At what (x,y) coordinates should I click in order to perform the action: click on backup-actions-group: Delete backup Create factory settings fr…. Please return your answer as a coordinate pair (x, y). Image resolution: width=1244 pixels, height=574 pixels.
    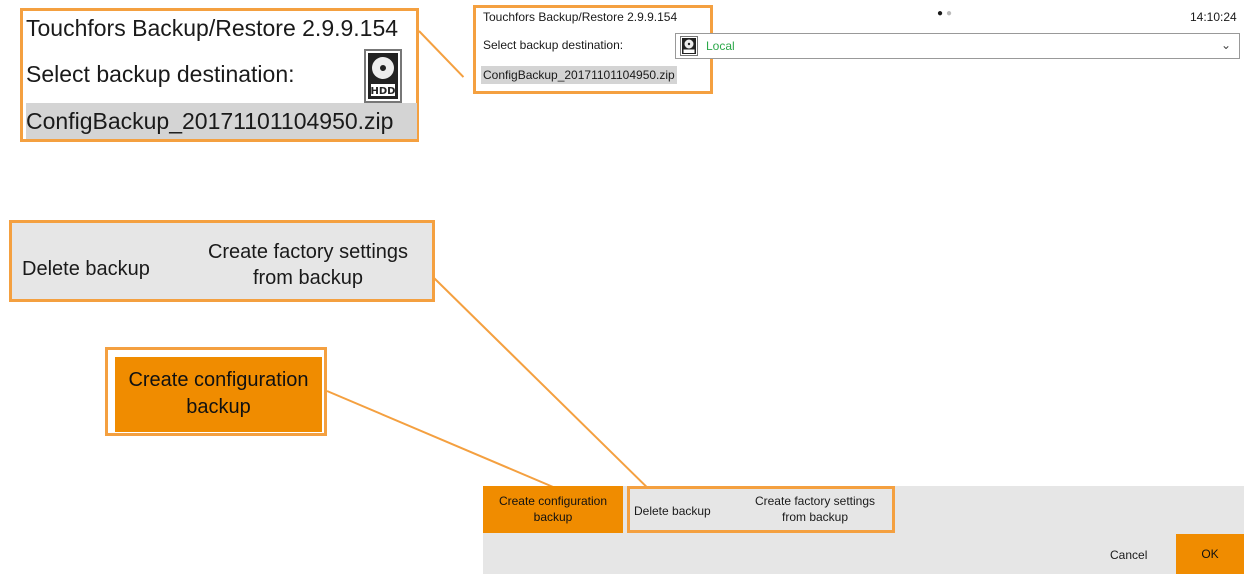
    Looking at the image, I should click on (761, 509).